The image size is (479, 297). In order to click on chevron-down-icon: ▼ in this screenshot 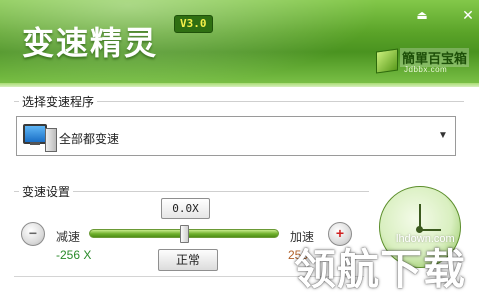, I will do `click(443, 136)`.